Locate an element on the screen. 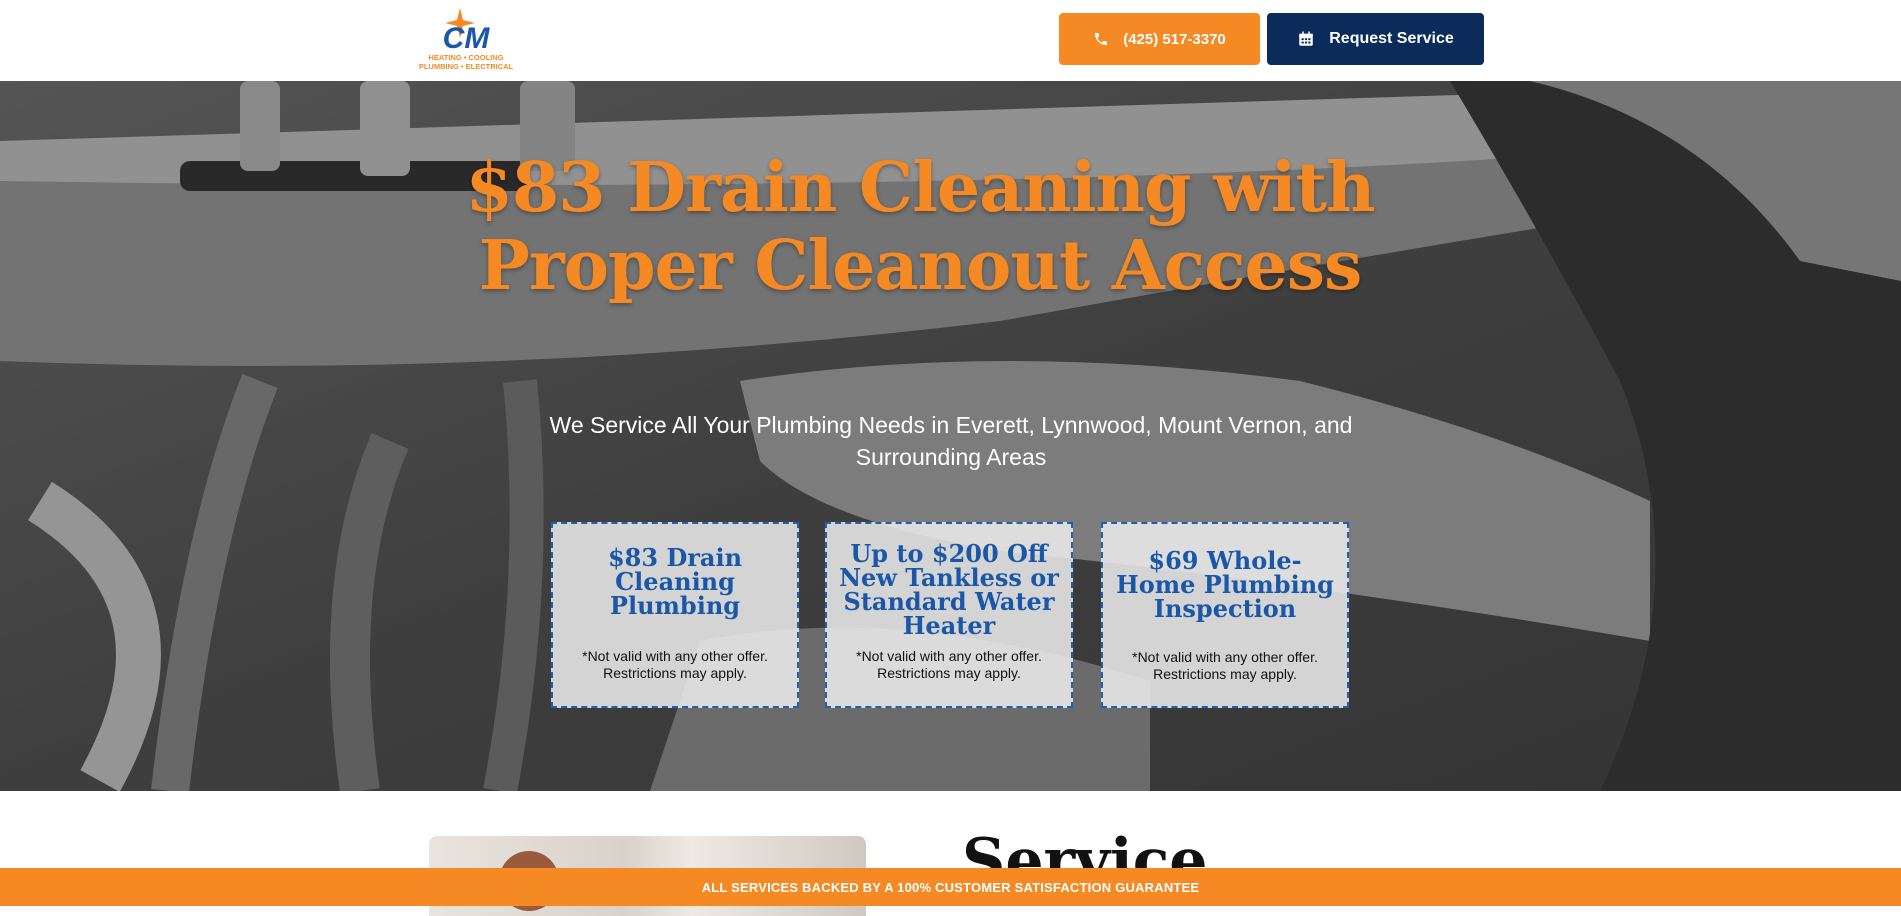 This screenshot has height=916, width=1901. hero-title-line-1: $83 Drain Cleaning with is located at coordinates (920, 188).